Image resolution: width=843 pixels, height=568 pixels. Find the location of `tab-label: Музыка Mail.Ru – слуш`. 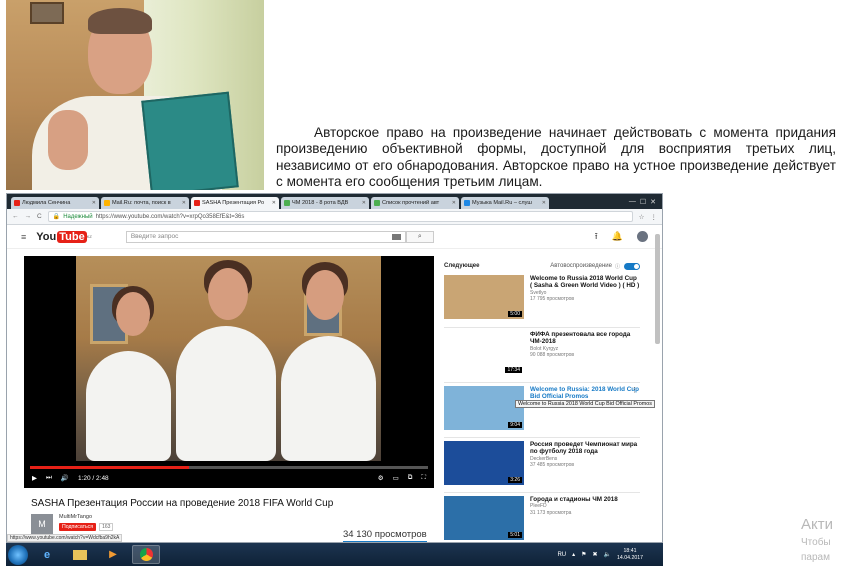

tab-label: Музыка Mail.Ru – слуш is located at coordinates (502, 203).